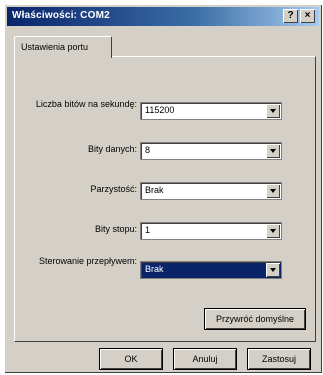 Image resolution: width=323 pixels, height=375 pixels. Describe the element at coordinates (112, 149) in the screenshot. I see `data-bits-label: Bity danych:` at that location.